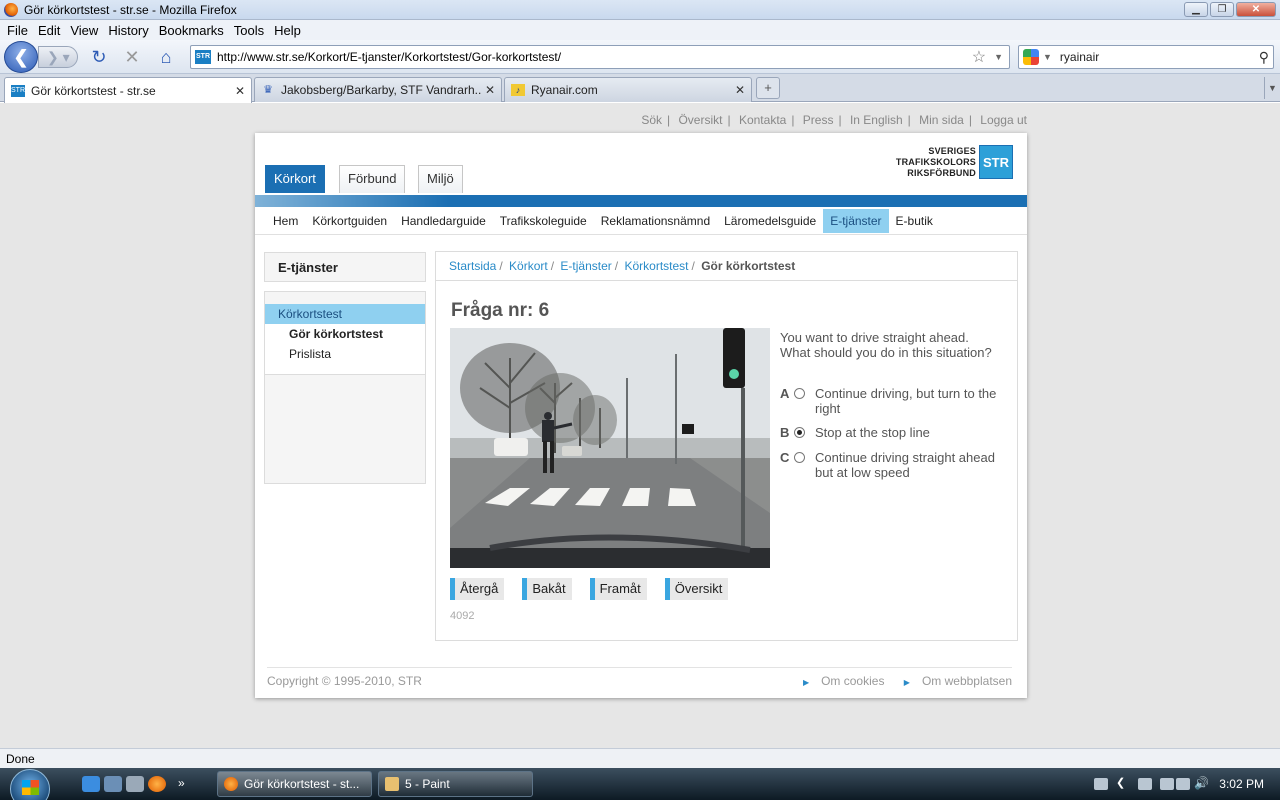 The image size is (1280, 800). I want to click on answer-b-radio, so click(799, 432).